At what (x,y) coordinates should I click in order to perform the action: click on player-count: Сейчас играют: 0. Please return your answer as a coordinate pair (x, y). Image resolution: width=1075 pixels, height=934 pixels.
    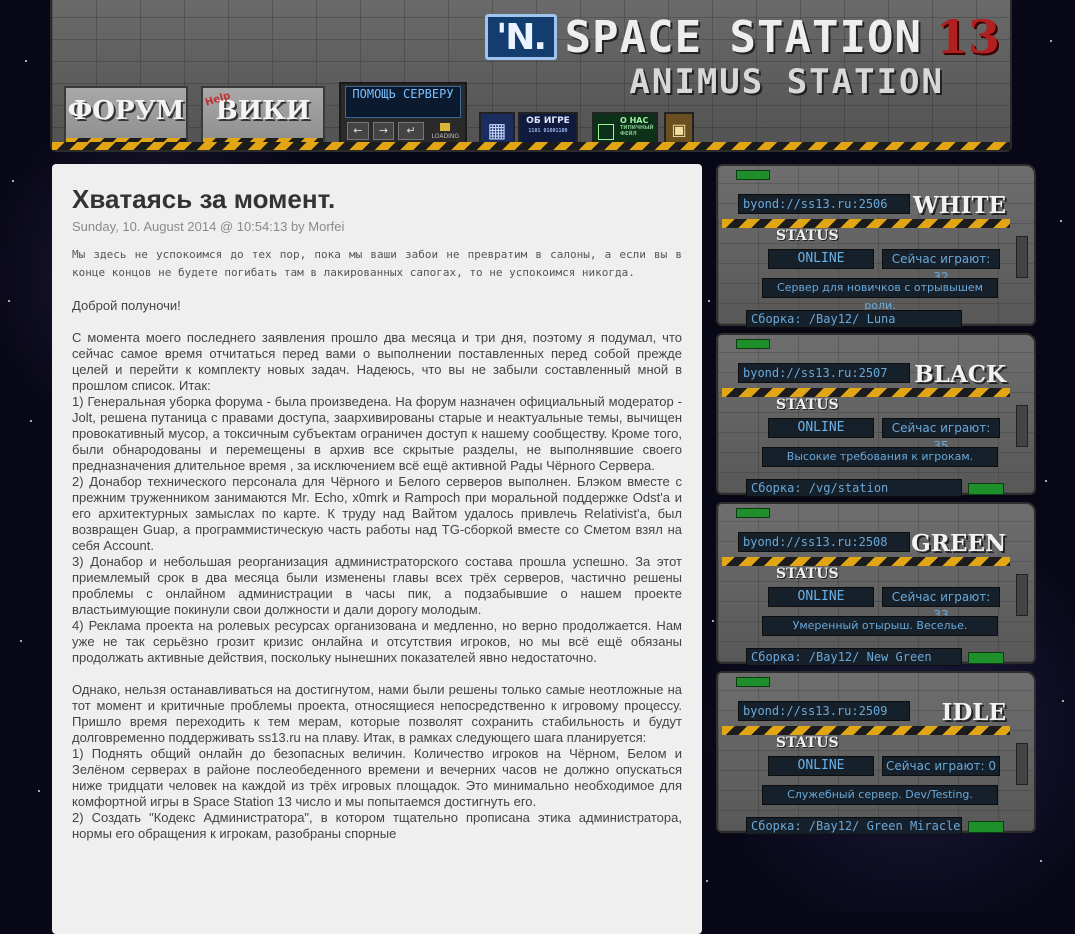
    Looking at the image, I should click on (941, 766).